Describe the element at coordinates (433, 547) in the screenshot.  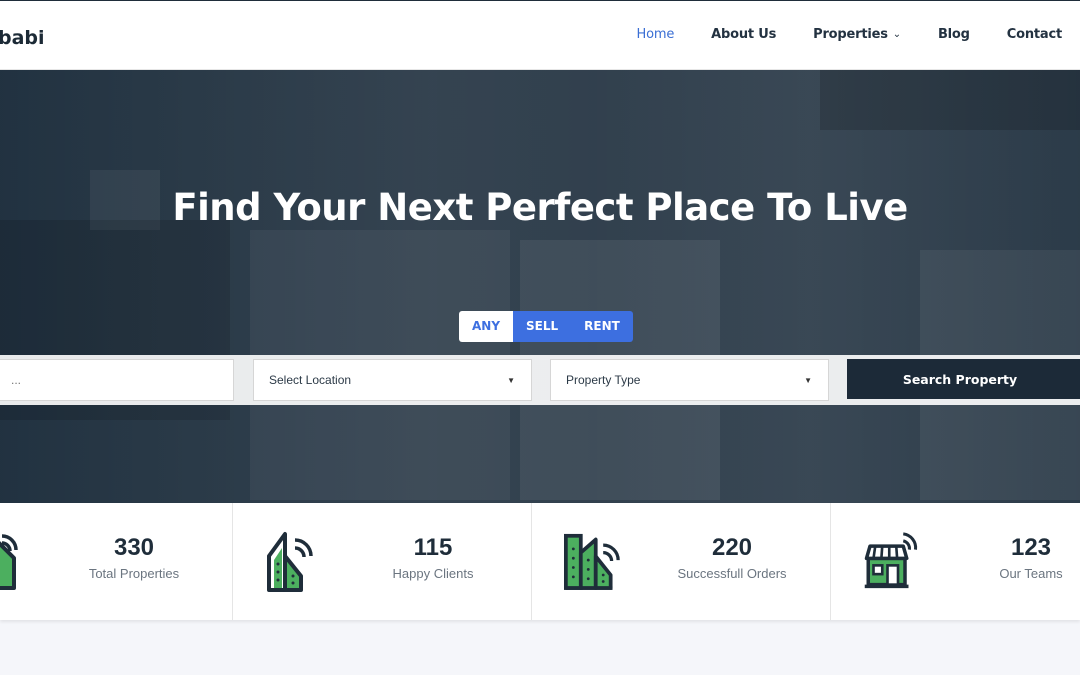
I see `stat-value: 115` at that location.